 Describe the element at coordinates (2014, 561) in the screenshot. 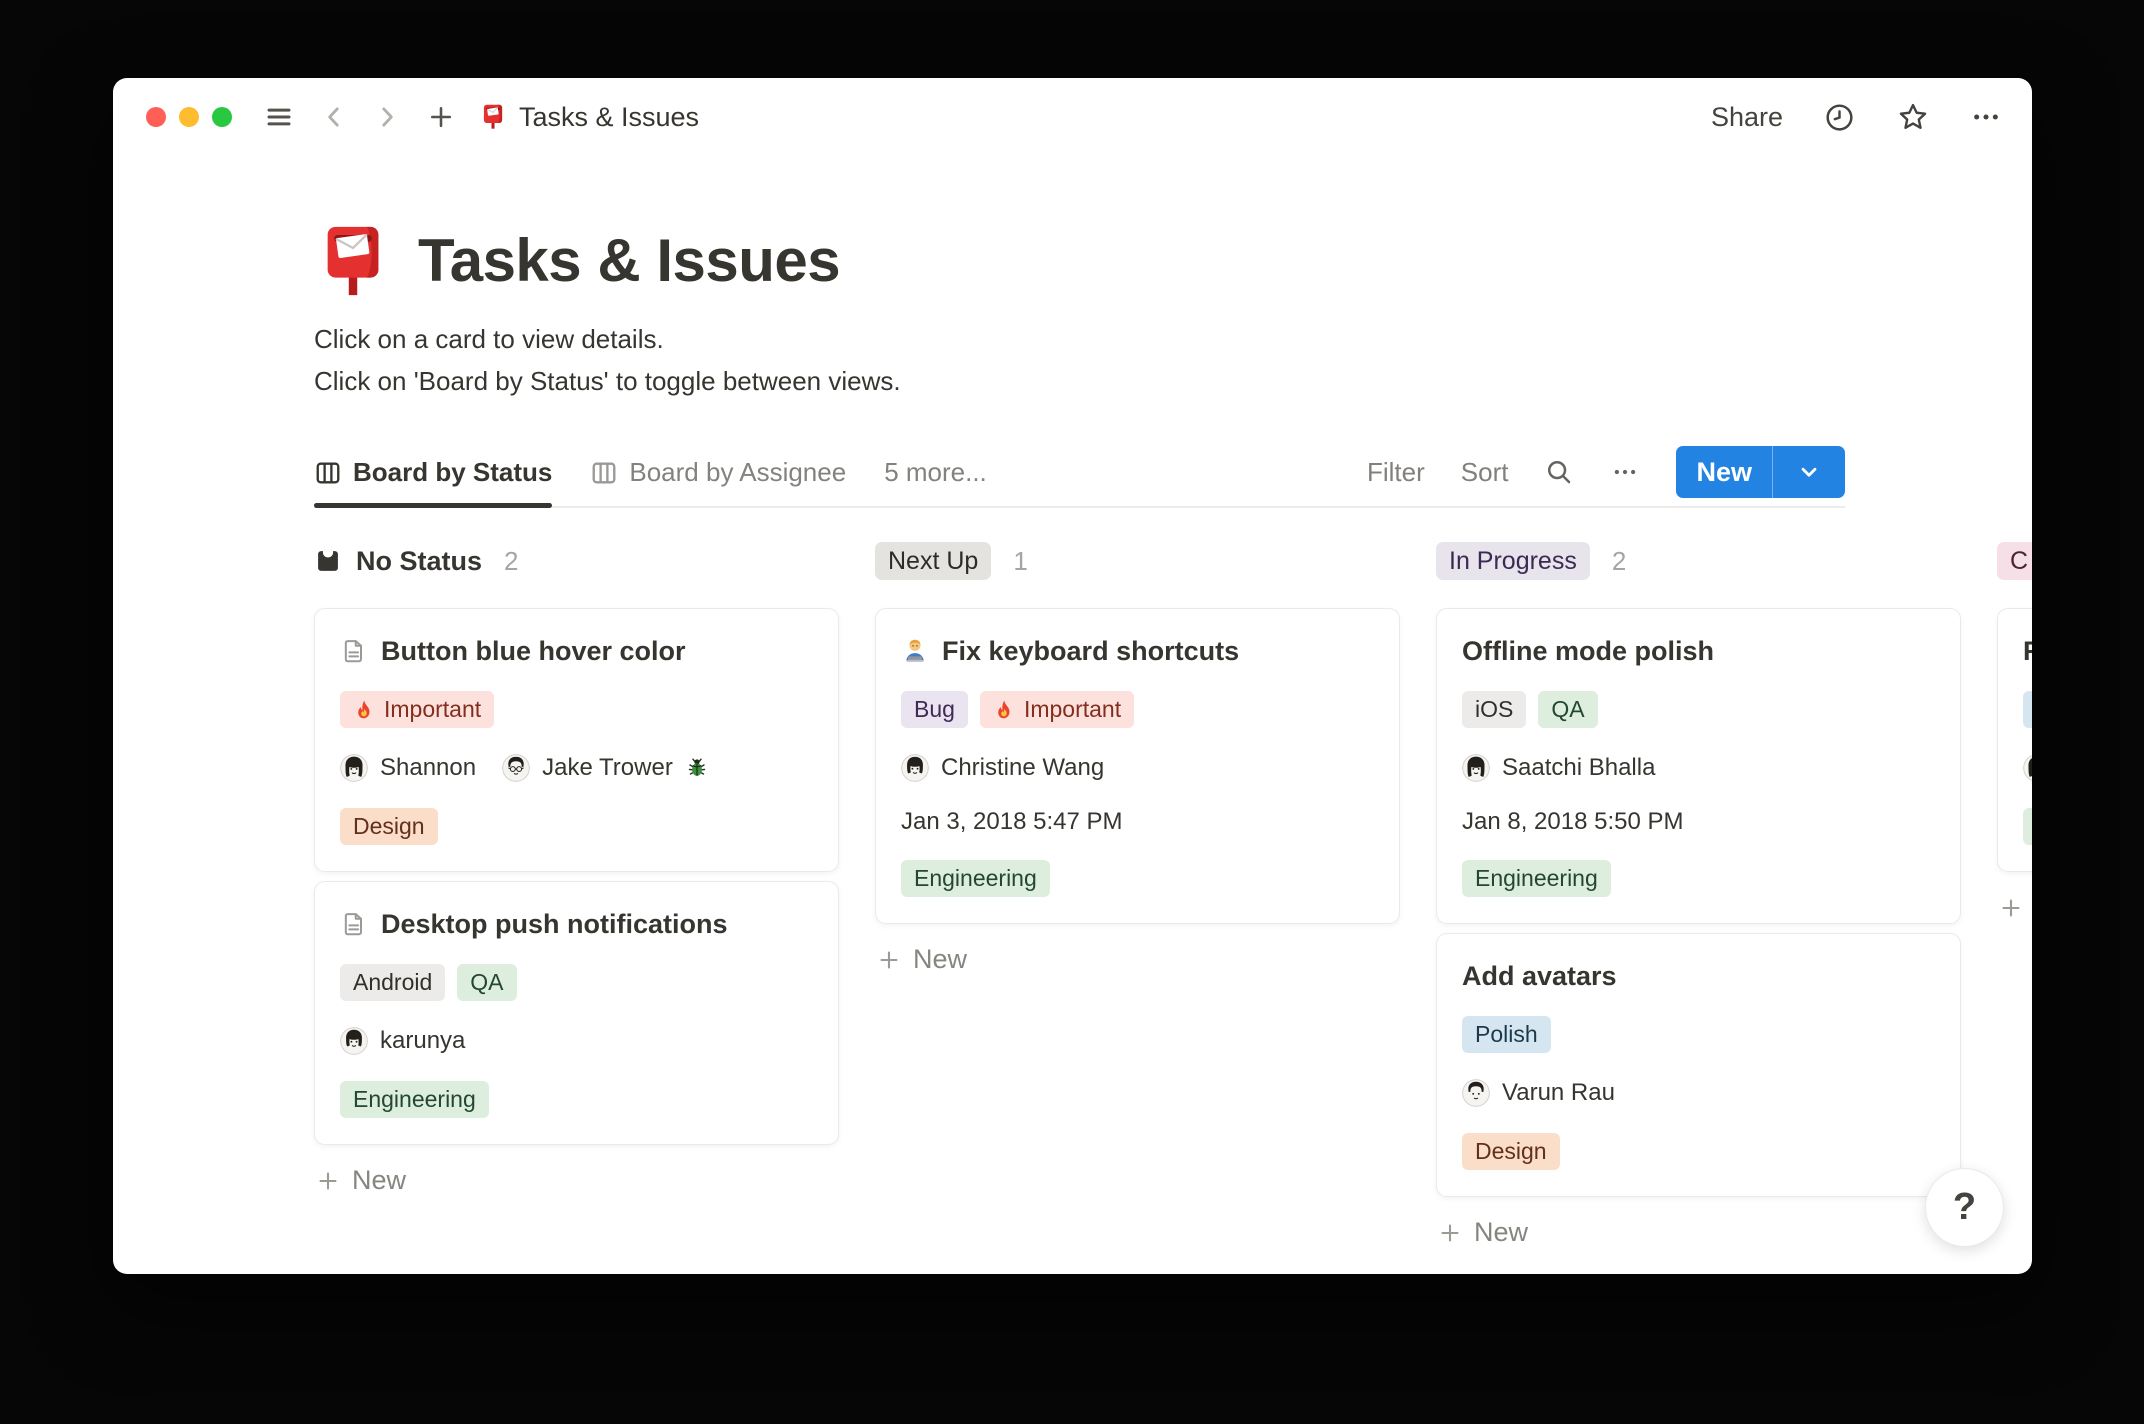

I see `column-header: C` at that location.